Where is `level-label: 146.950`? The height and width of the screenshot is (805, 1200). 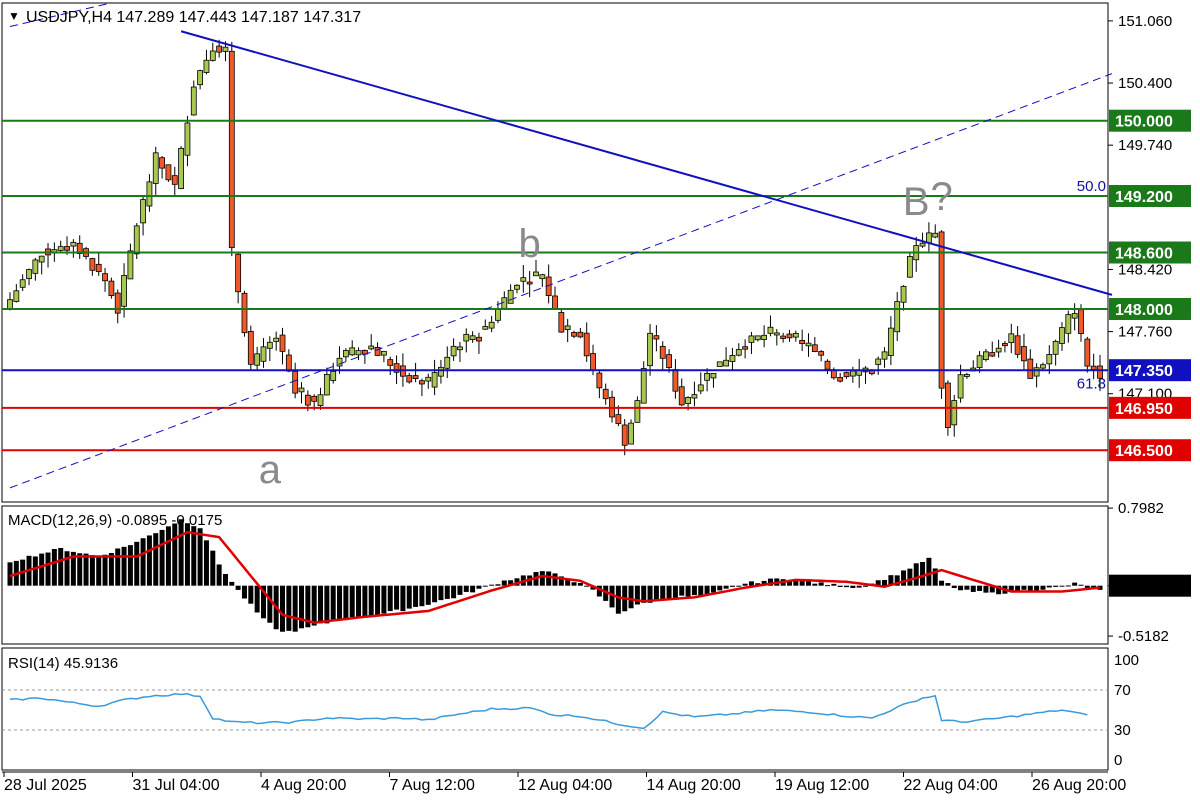
level-label: 146.950 is located at coordinates (1144, 409).